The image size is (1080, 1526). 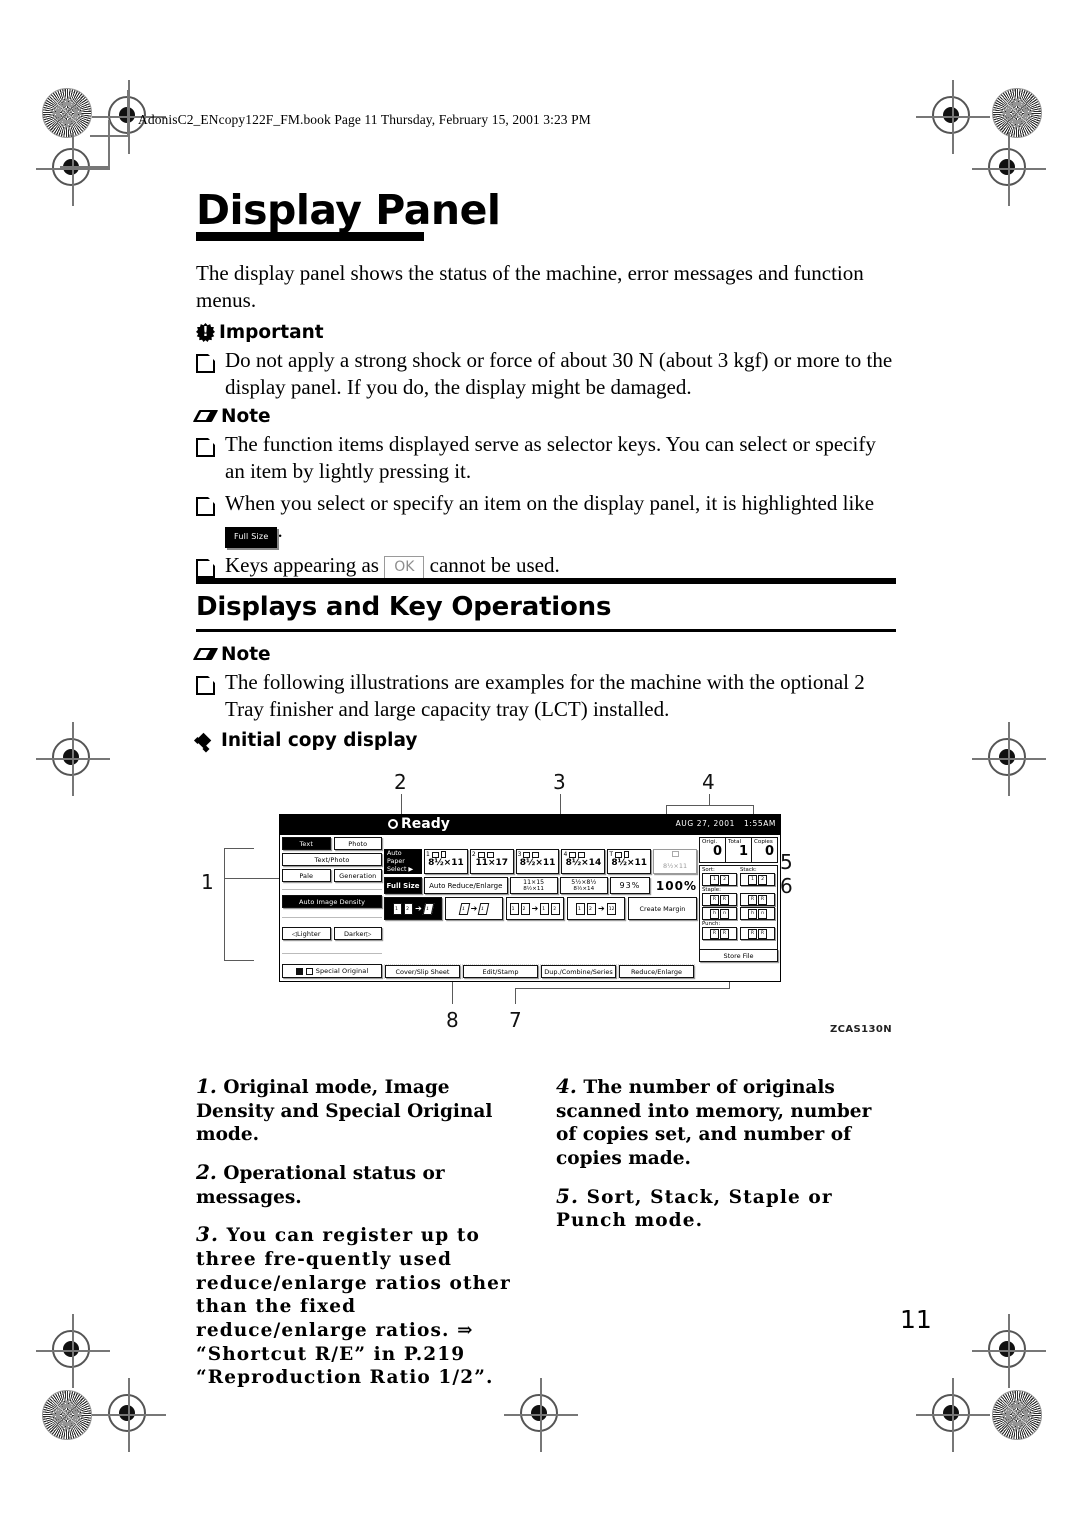 I want to click on staple-icon-d: R, so click(x=762, y=899).